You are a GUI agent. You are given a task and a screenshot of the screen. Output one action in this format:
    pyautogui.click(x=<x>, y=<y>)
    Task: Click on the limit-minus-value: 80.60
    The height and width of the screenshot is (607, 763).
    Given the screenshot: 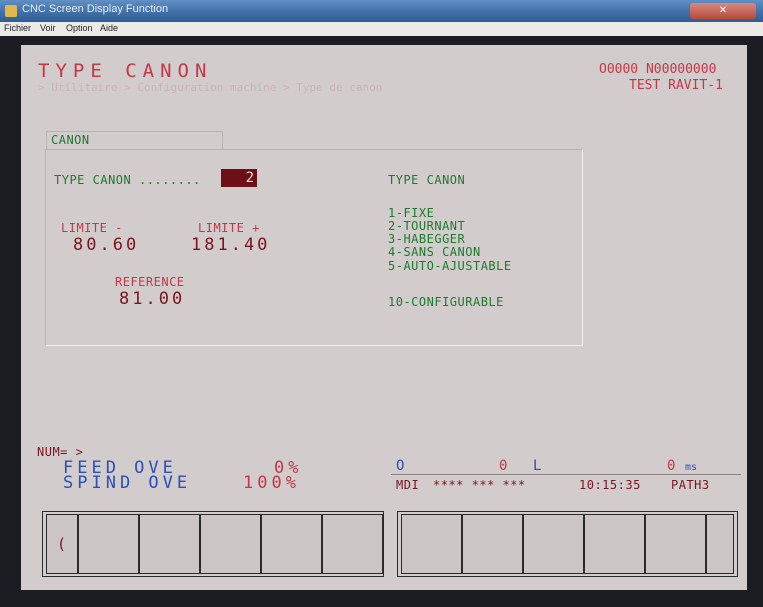 What is the action you would take?
    pyautogui.click(x=106, y=245)
    